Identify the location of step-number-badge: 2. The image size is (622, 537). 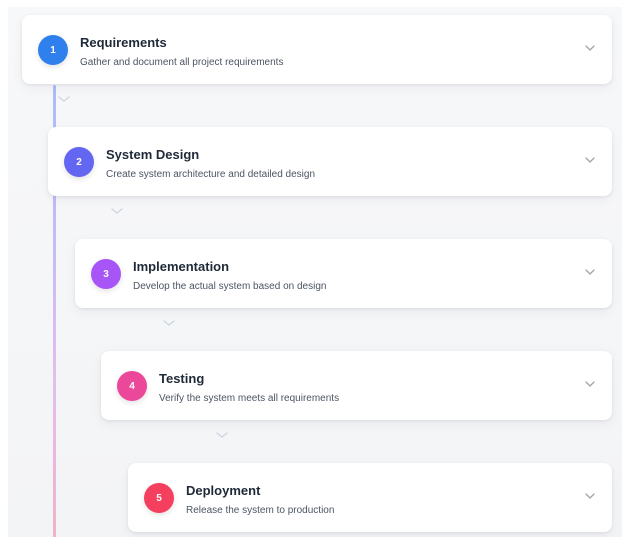
(79, 162).